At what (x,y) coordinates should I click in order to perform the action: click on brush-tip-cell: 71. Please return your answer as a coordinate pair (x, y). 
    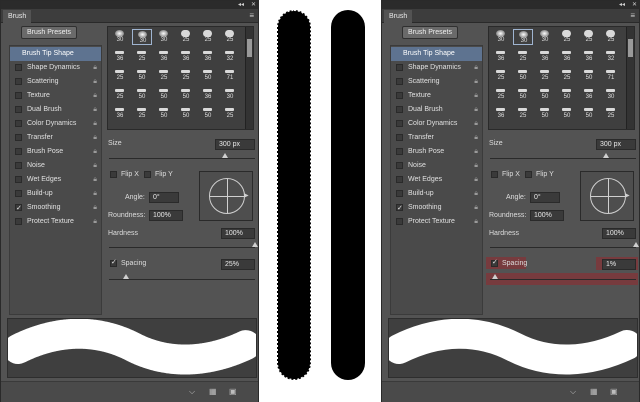
    Looking at the image, I should click on (611, 75).